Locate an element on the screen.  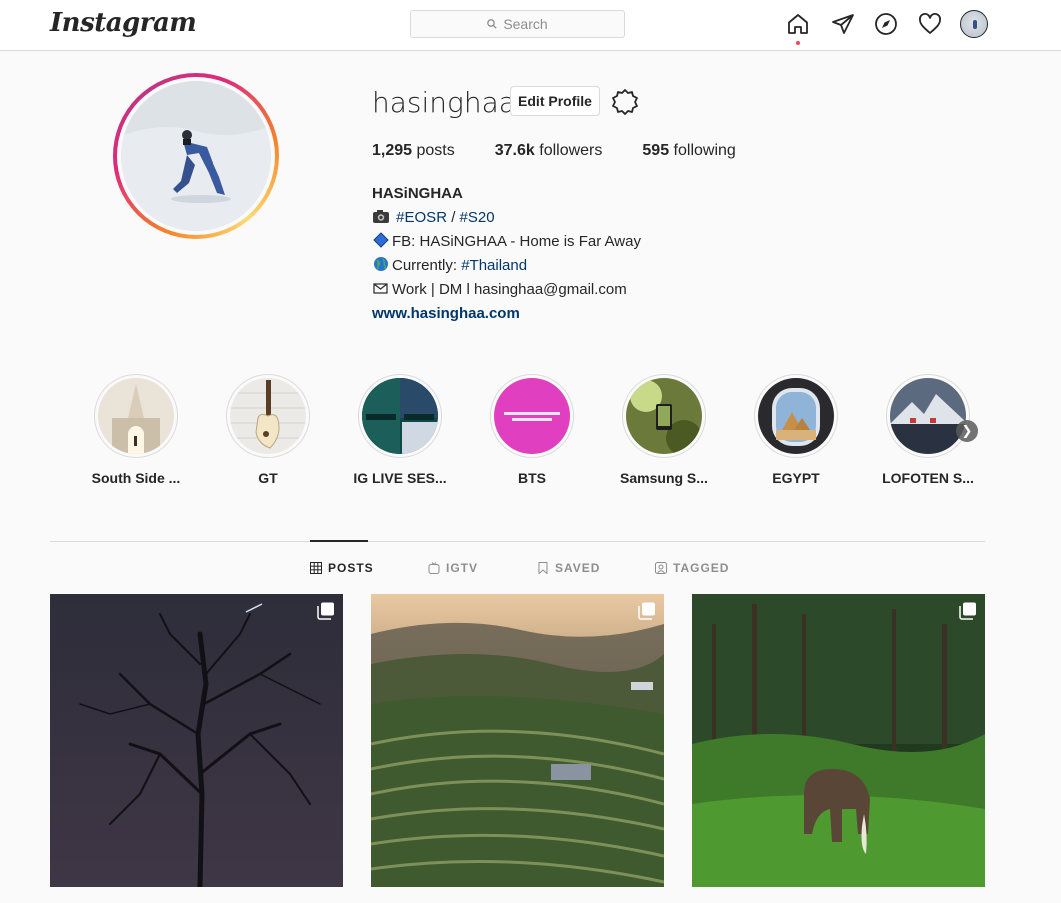
home-icon is located at coordinates (798, 24).